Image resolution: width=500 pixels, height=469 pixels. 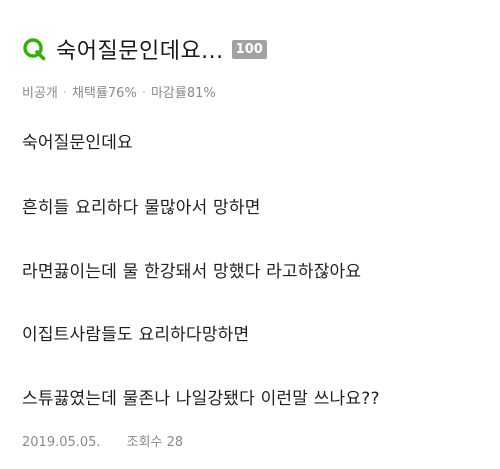 I want to click on body-line: 숙어질문인데요, so click(x=77, y=143).